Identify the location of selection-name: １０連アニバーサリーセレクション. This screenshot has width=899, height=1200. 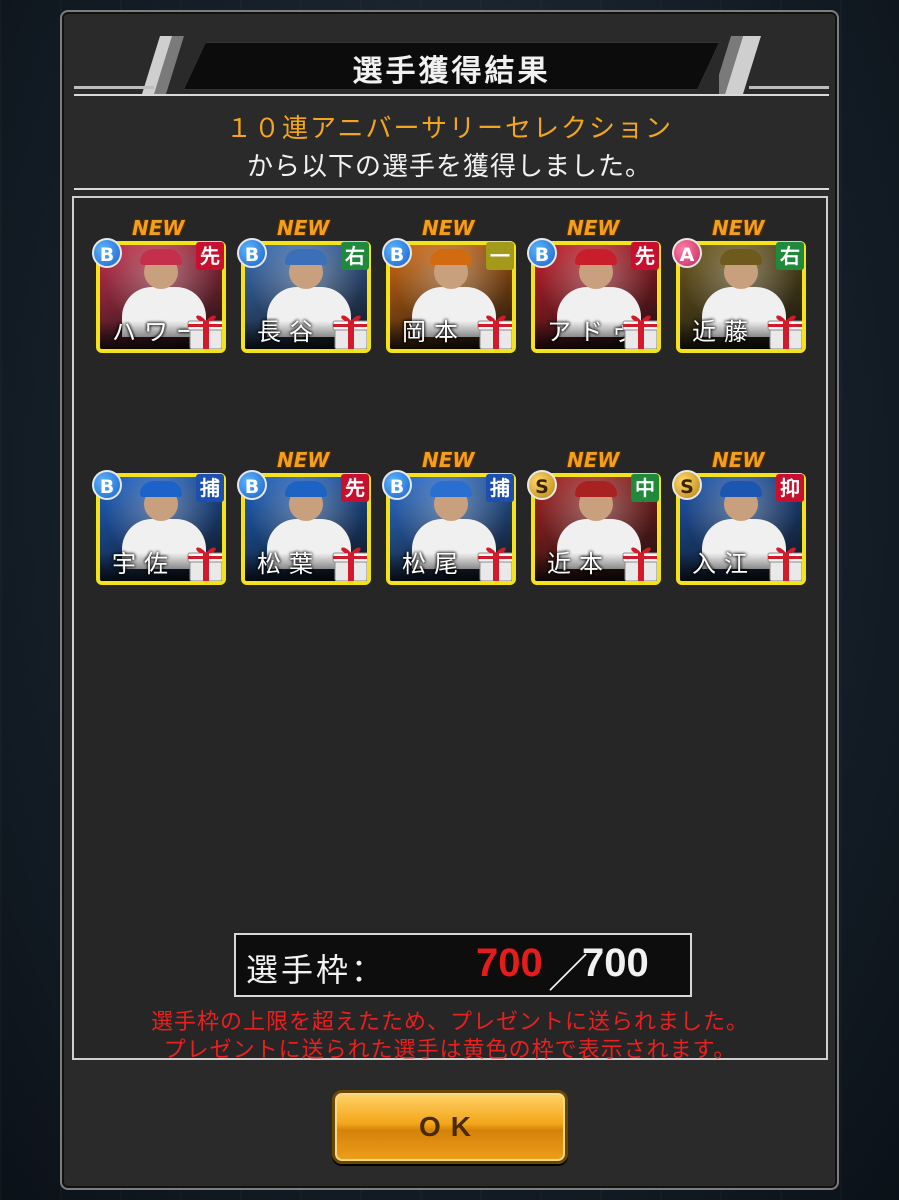
(449, 129).